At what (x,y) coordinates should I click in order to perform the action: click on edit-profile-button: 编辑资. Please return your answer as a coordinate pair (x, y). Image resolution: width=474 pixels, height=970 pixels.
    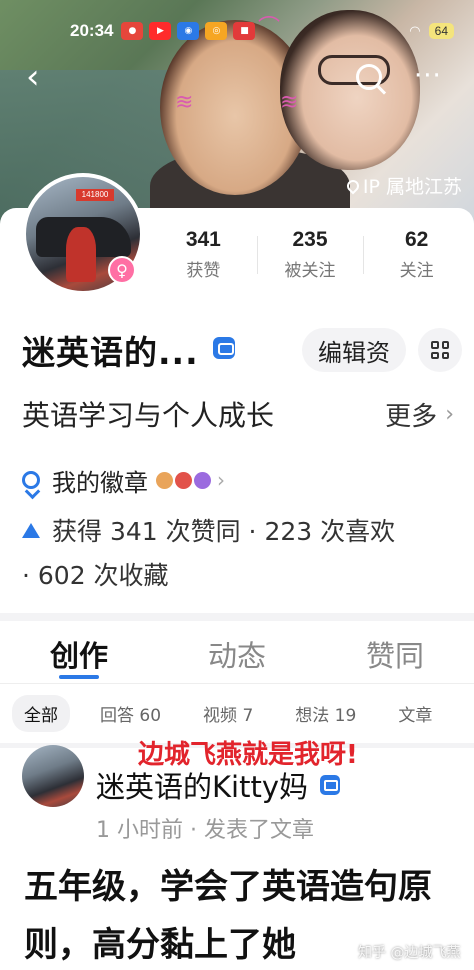
    Looking at the image, I should click on (354, 350).